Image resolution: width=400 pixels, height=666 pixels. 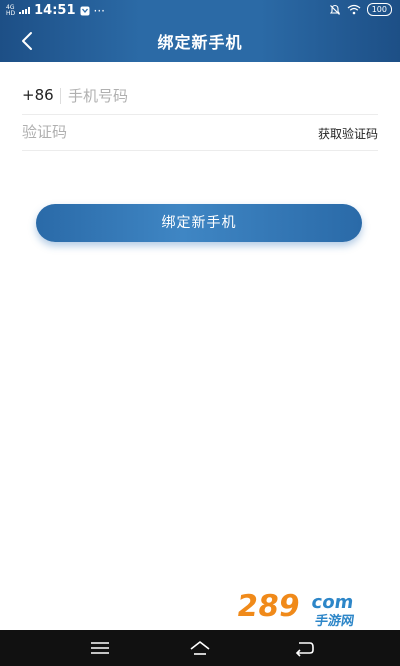 I want to click on home-icon, so click(x=200, y=648).